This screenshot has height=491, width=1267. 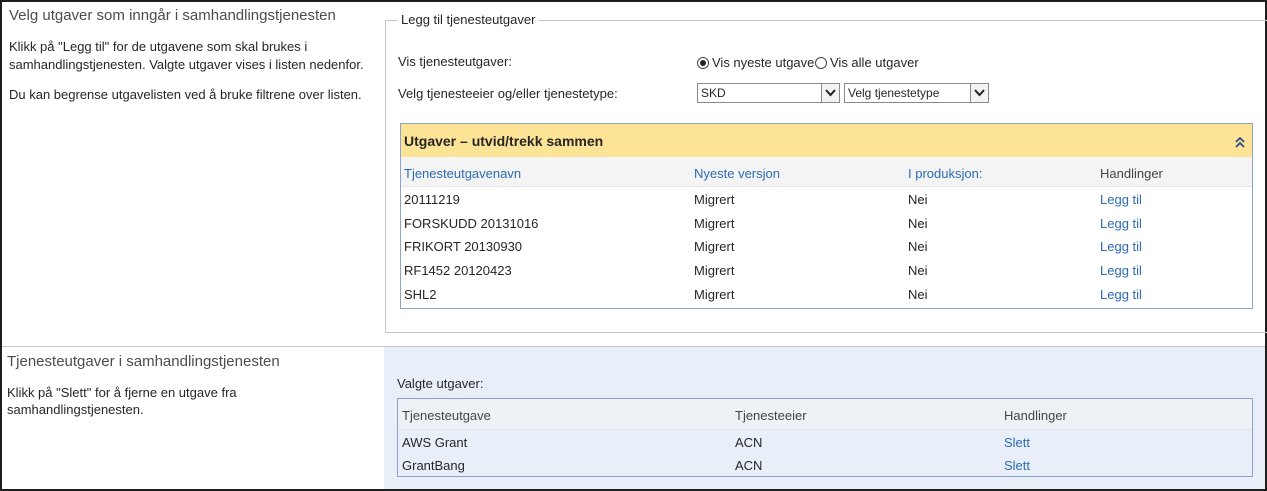 What do you see at coordinates (894, 93) in the screenshot?
I see `service-type-select-value: Velg tjenestetype` at bounding box center [894, 93].